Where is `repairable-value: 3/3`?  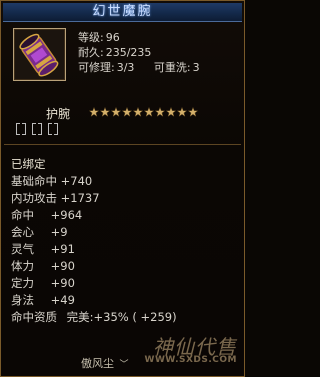 repairable-value: 3/3 is located at coordinates (125, 67).